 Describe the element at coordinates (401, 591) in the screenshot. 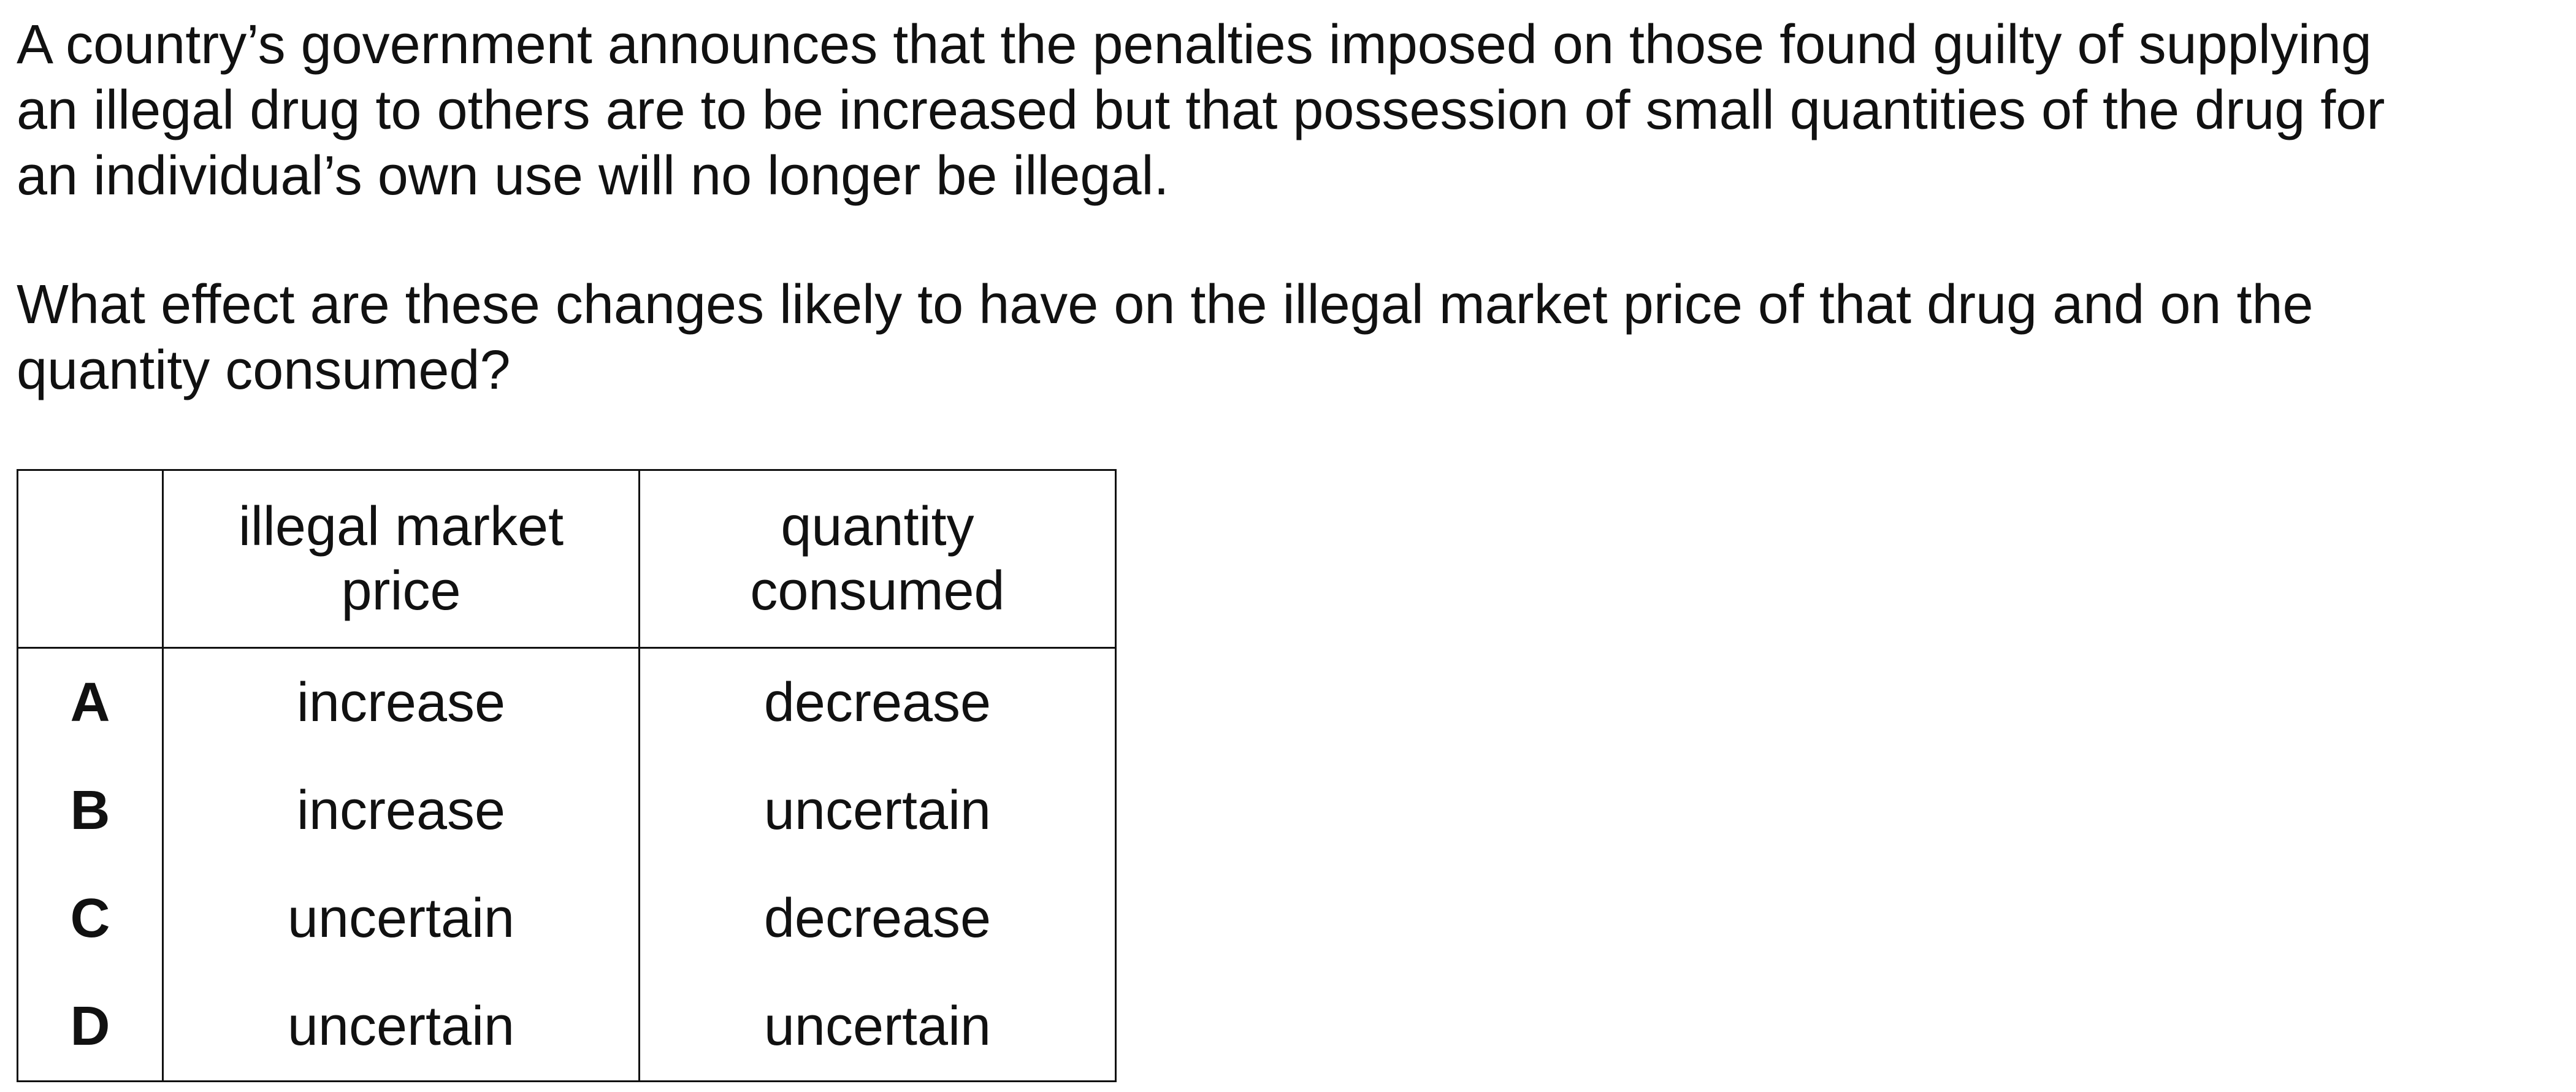

I see `header-price-line: price` at that location.